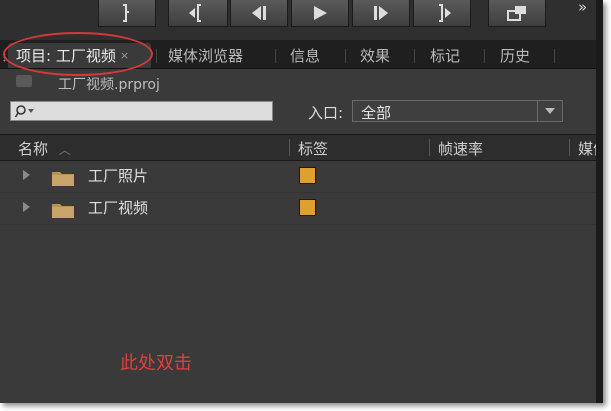  I want to click on column-header-row: 名称 ︿ 标签 帧速率 媒体, so click(301, 147).